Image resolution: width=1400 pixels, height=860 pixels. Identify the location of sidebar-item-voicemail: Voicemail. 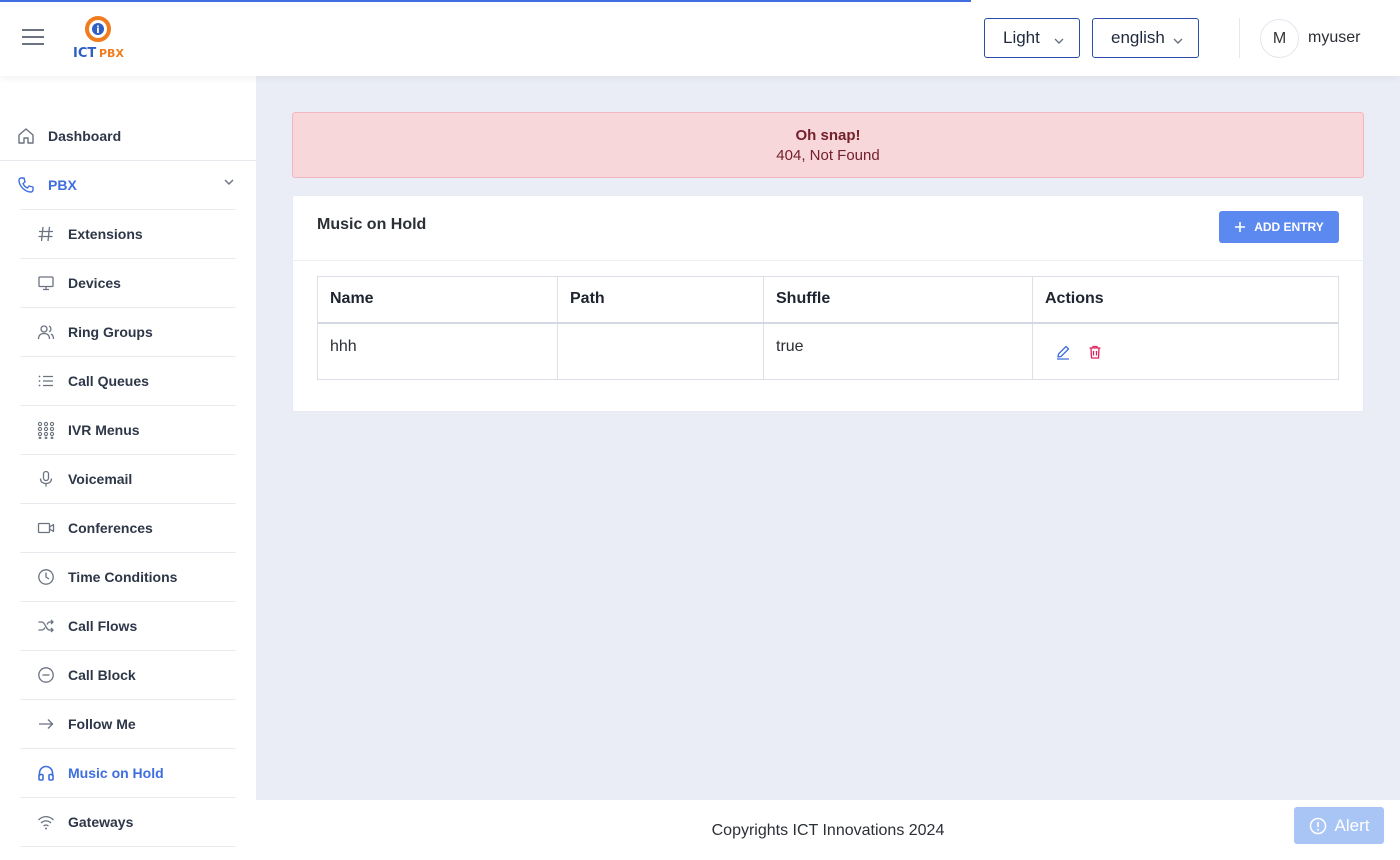
(136, 479).